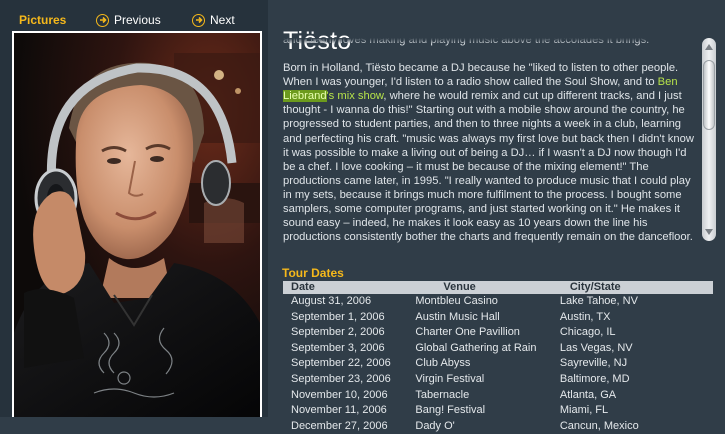  Describe the element at coordinates (588, 394) in the screenshot. I see `tour-city: Atlanta, GA` at that location.